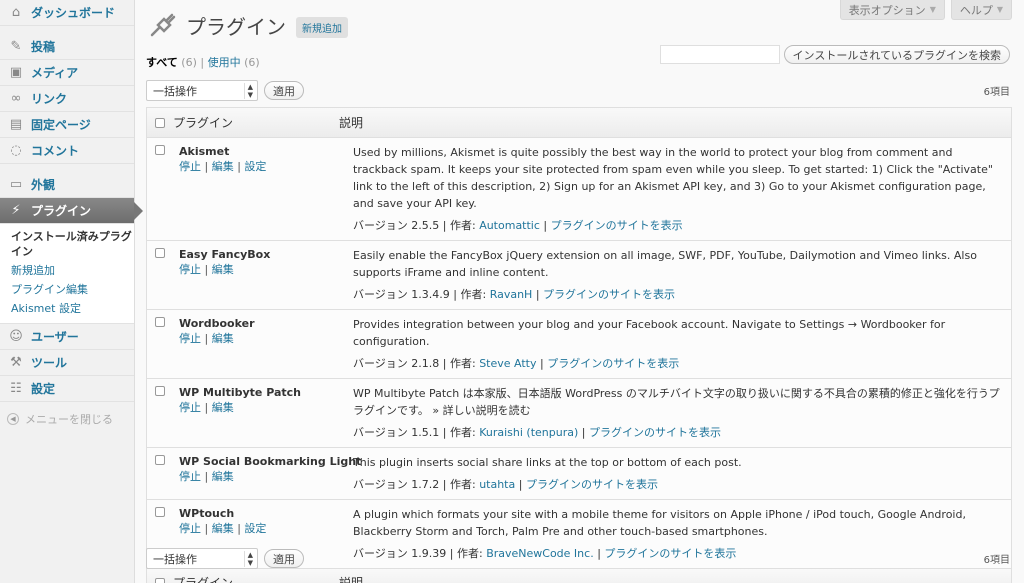 This screenshot has height=583, width=1024. What do you see at coordinates (202, 558) in the screenshot?
I see `bulk-action-select-bottom: 一括操作 ▲ ▼` at bounding box center [202, 558].